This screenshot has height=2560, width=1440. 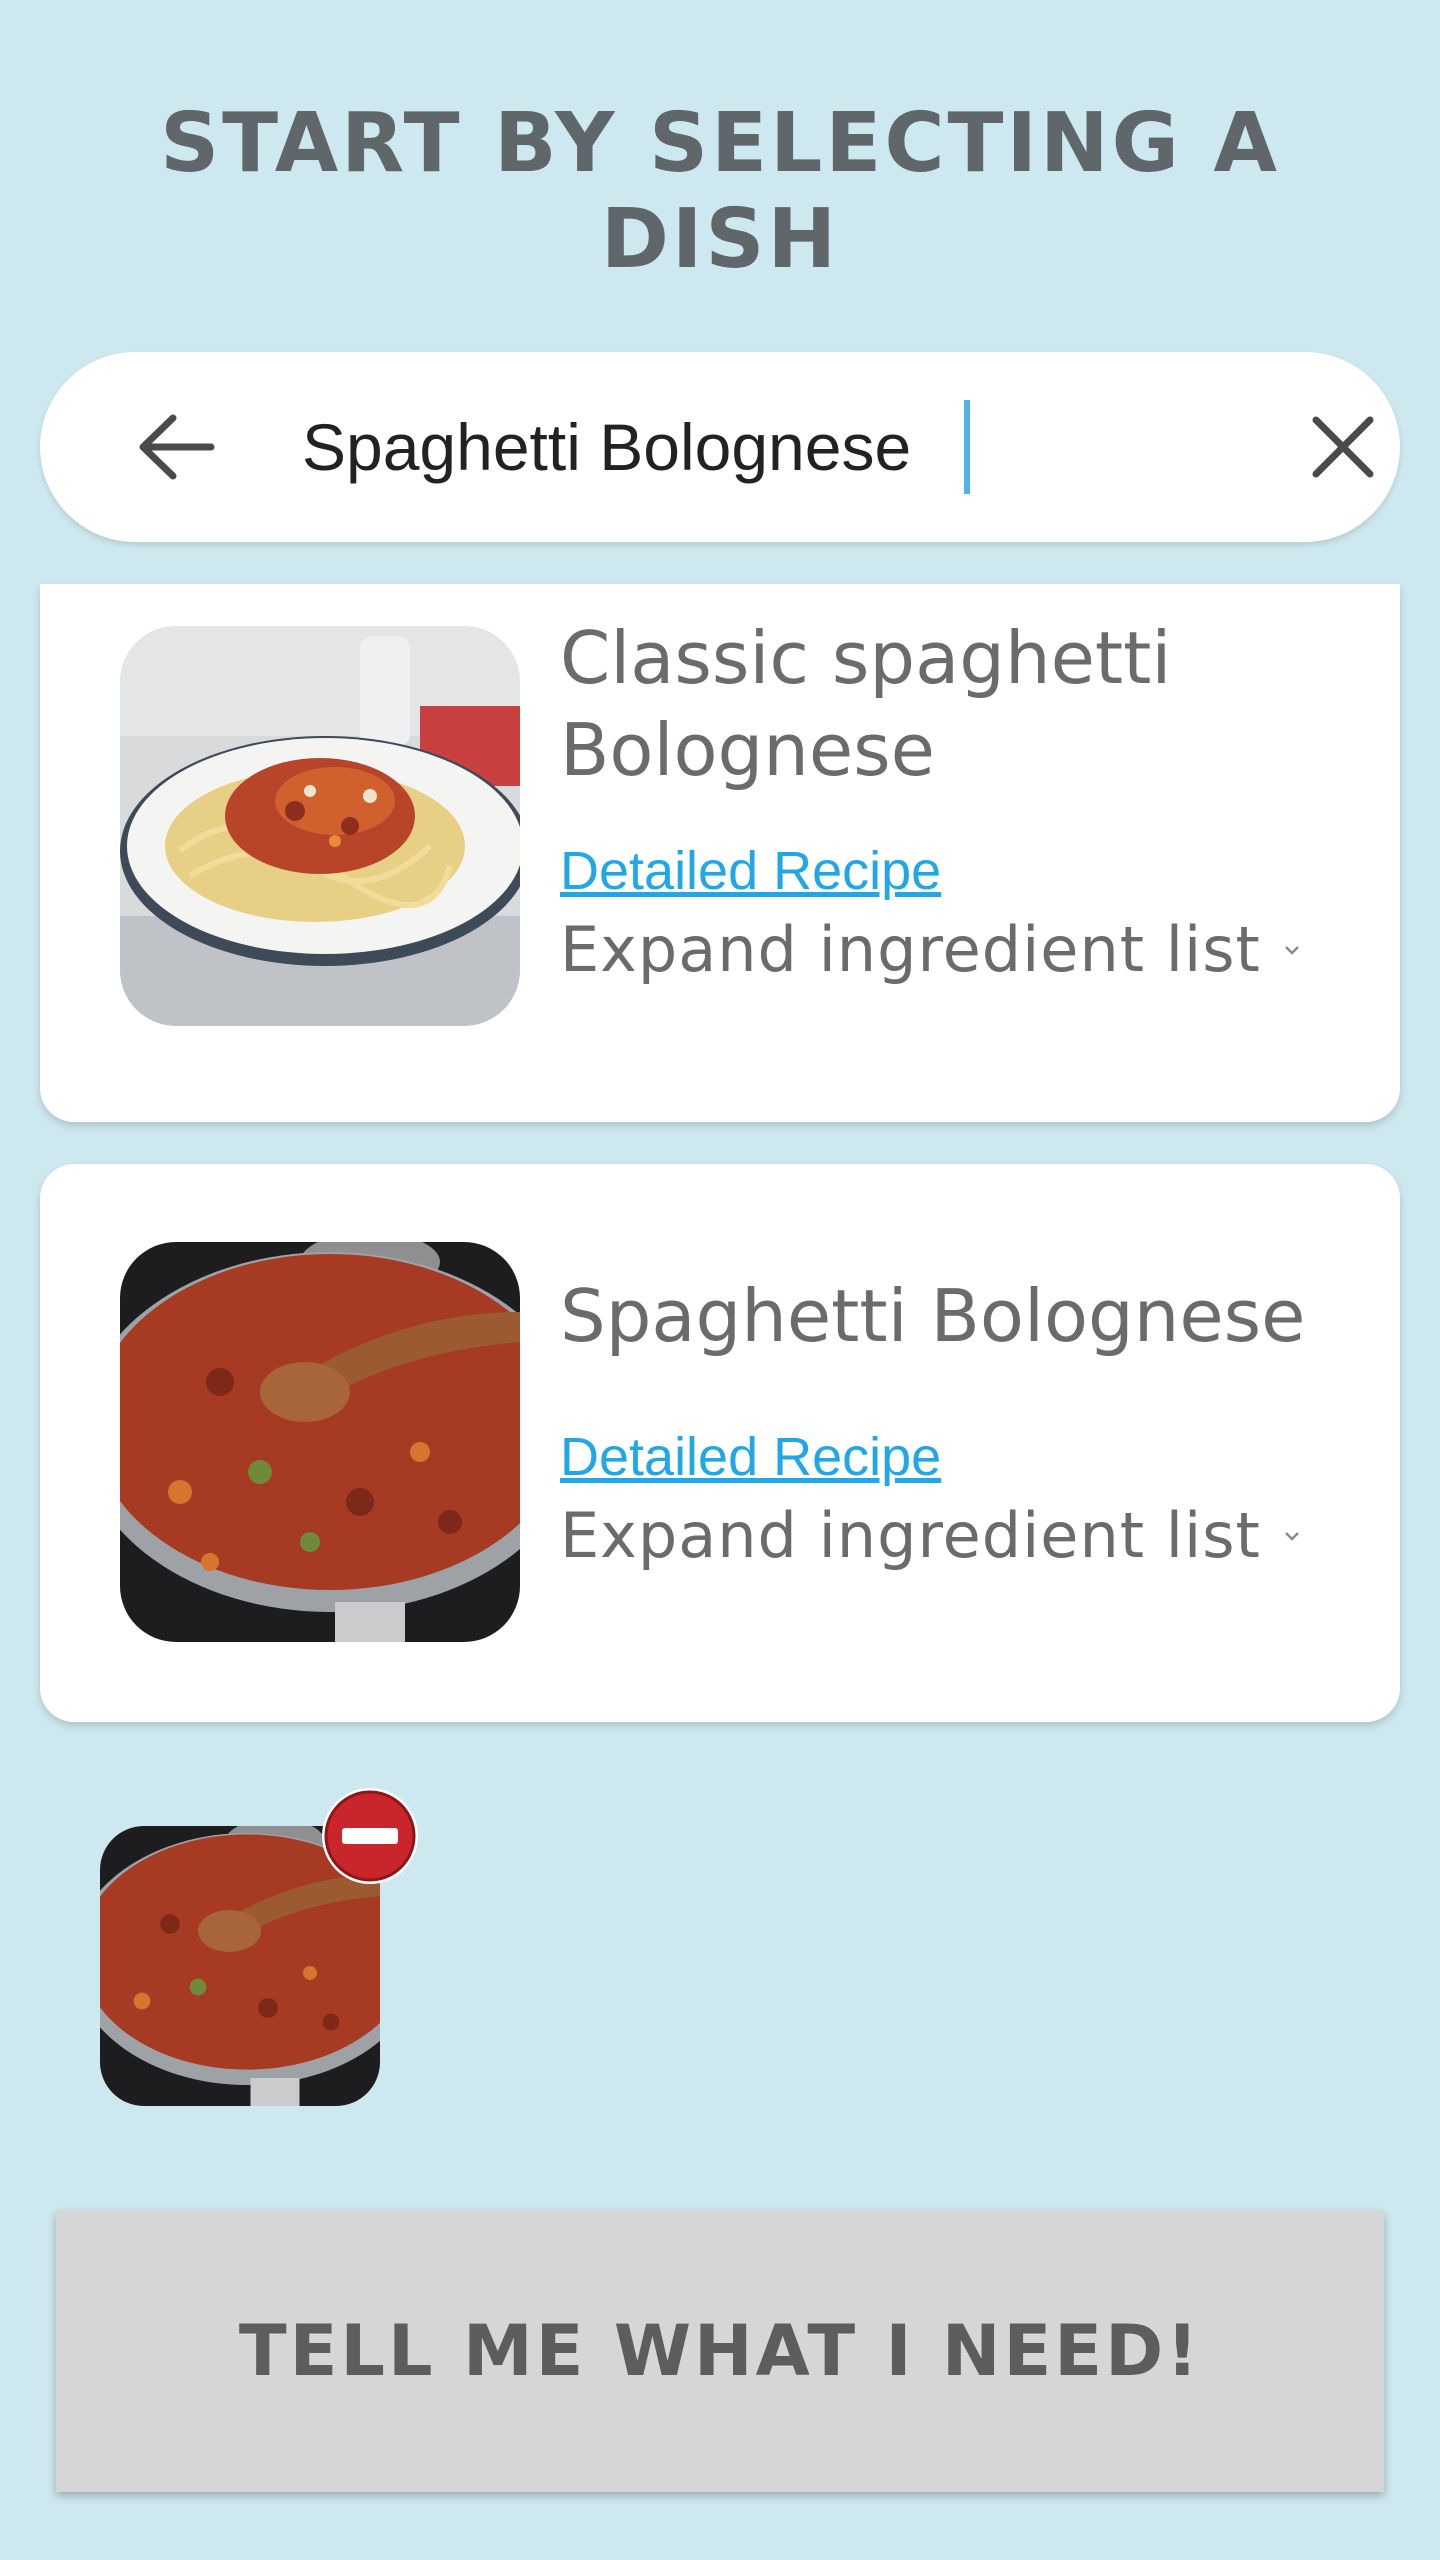 I want to click on arrow-left-icon, so click(x=176, y=447).